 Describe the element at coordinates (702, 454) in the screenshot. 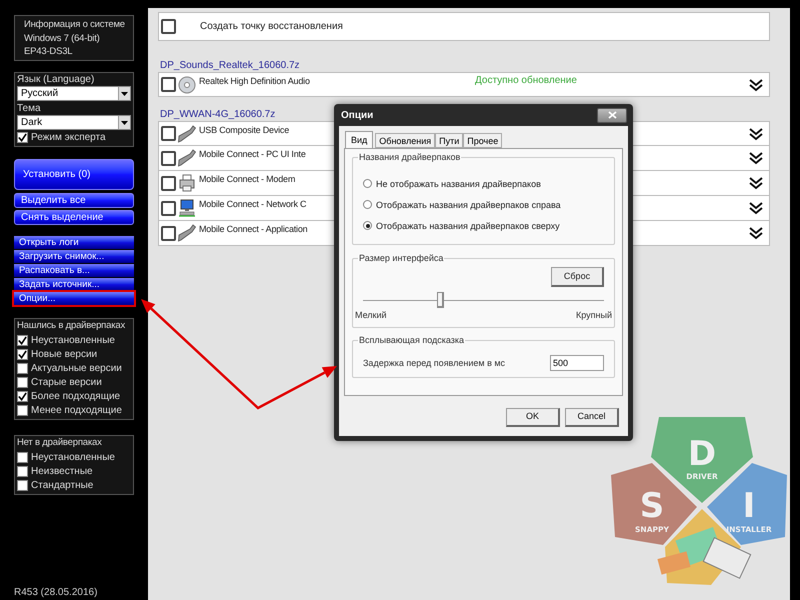

I see `logo-letter: D` at that location.